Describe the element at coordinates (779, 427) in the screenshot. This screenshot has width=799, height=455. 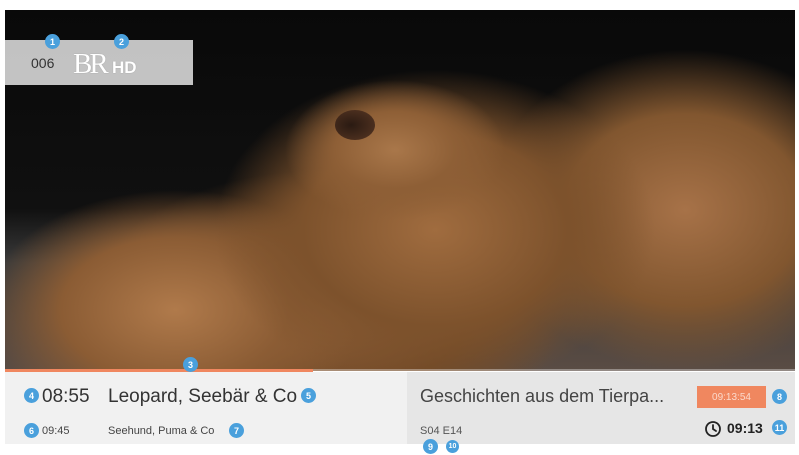
I see `marker-11: 11` at that location.